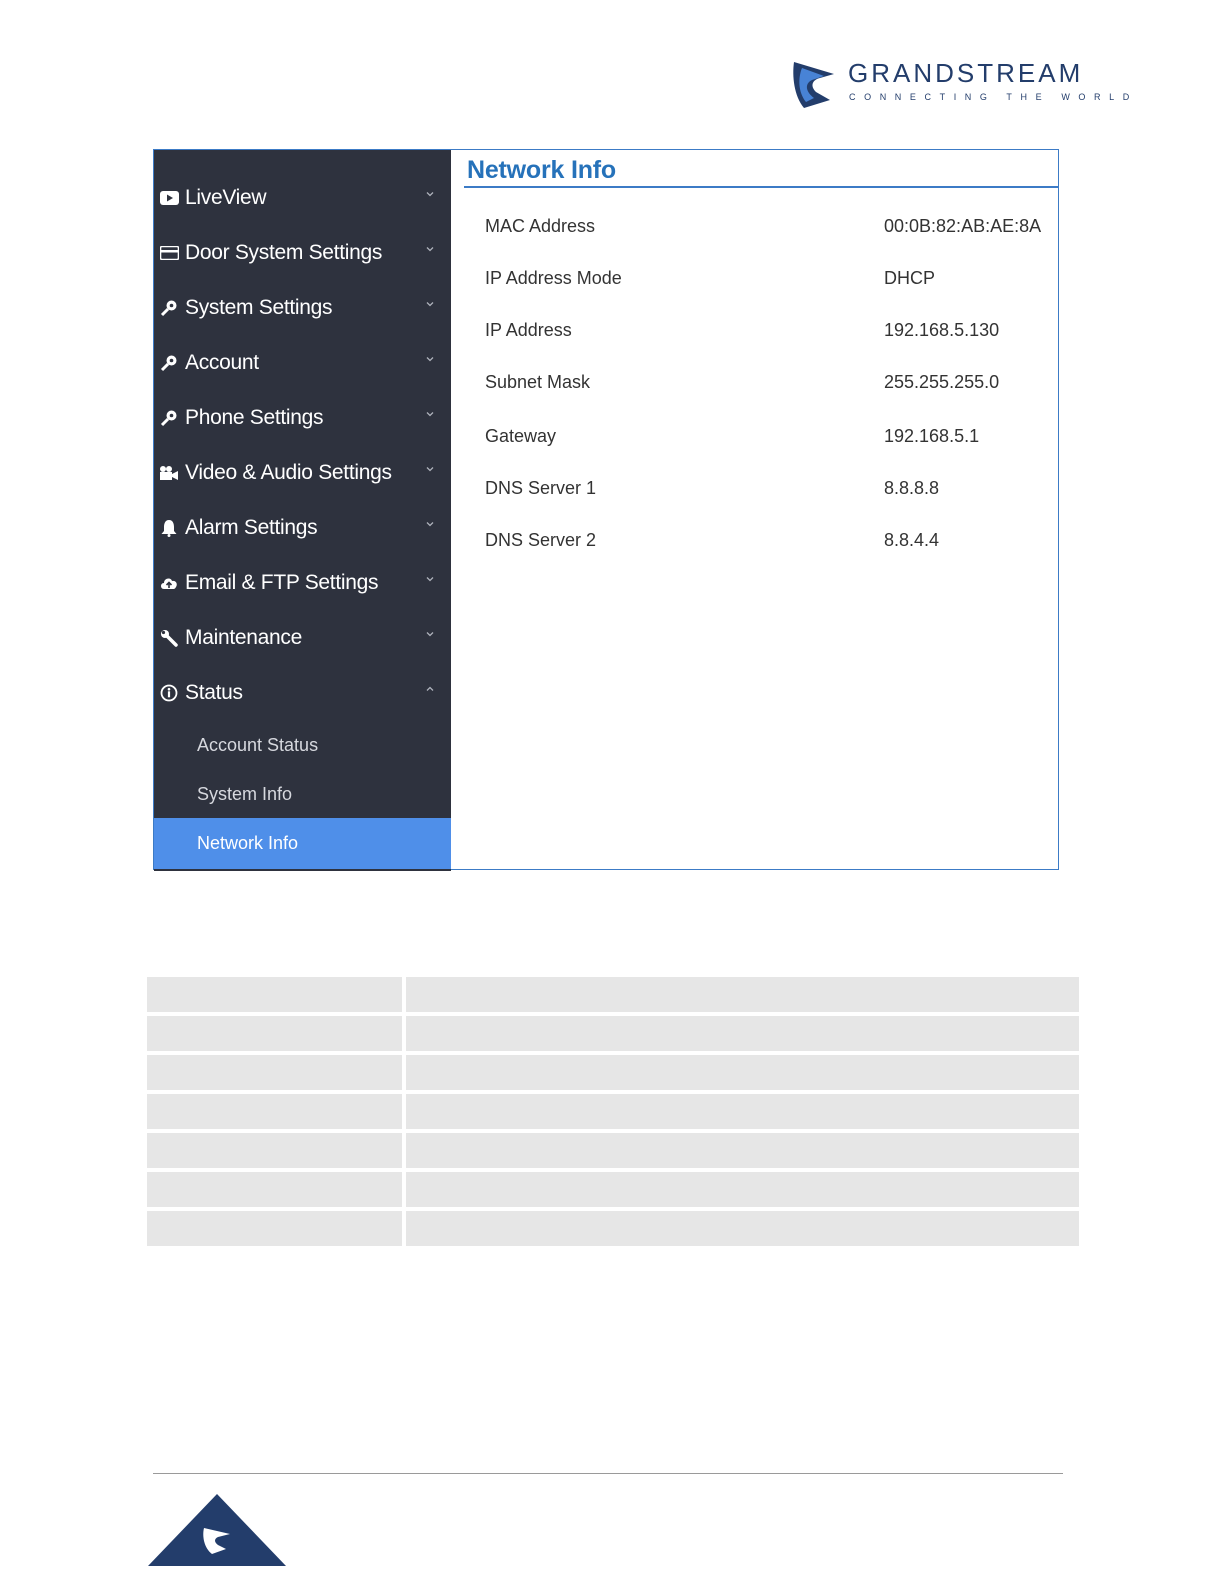 The image size is (1224, 1584). I want to click on sidebar-item-label: Door System Settings, so click(284, 252).